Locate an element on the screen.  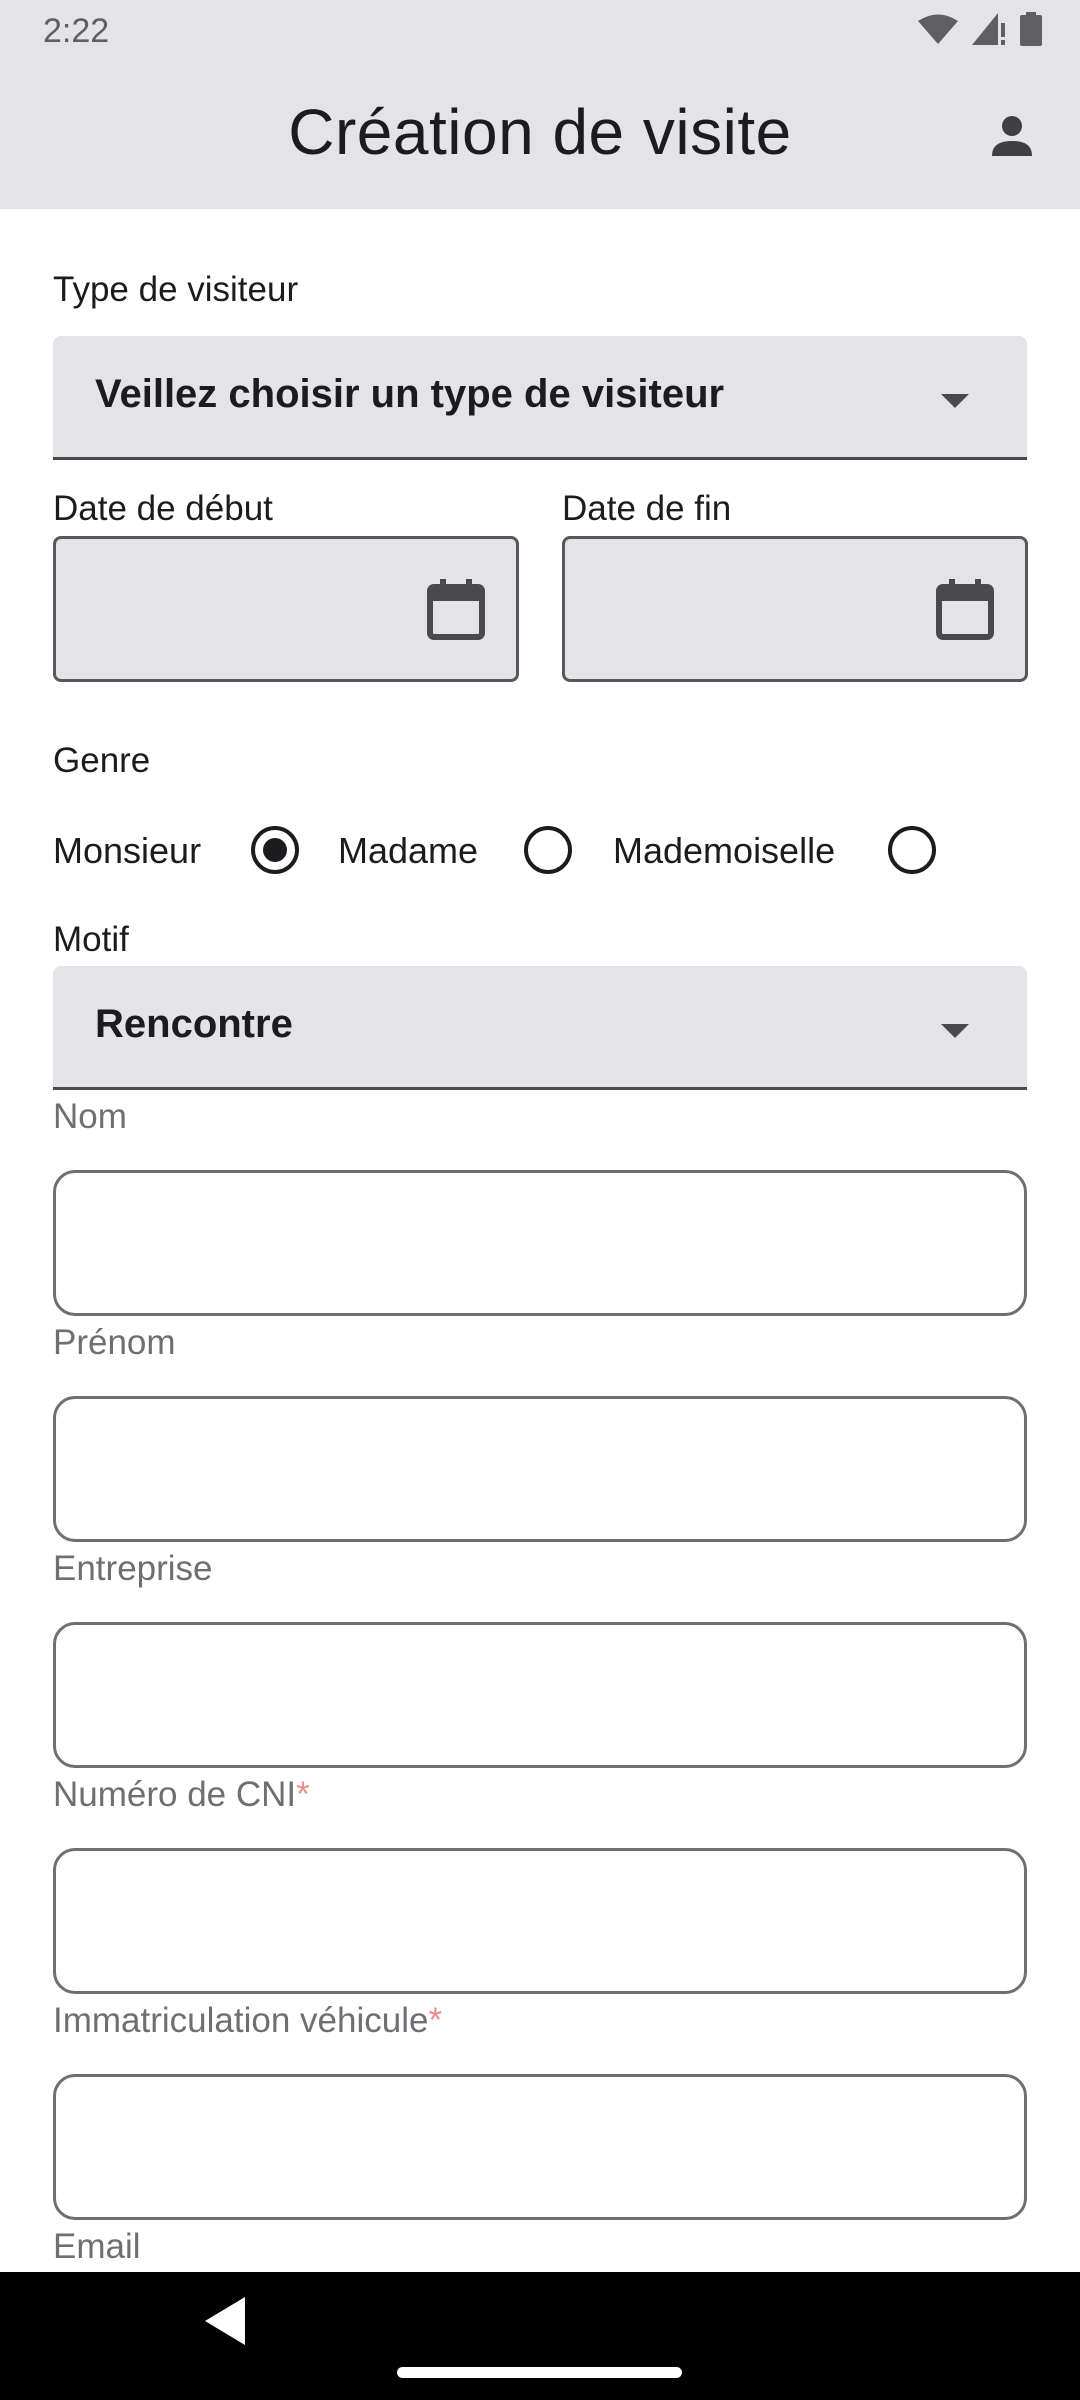
first-name-input is located at coordinates (540, 1469).